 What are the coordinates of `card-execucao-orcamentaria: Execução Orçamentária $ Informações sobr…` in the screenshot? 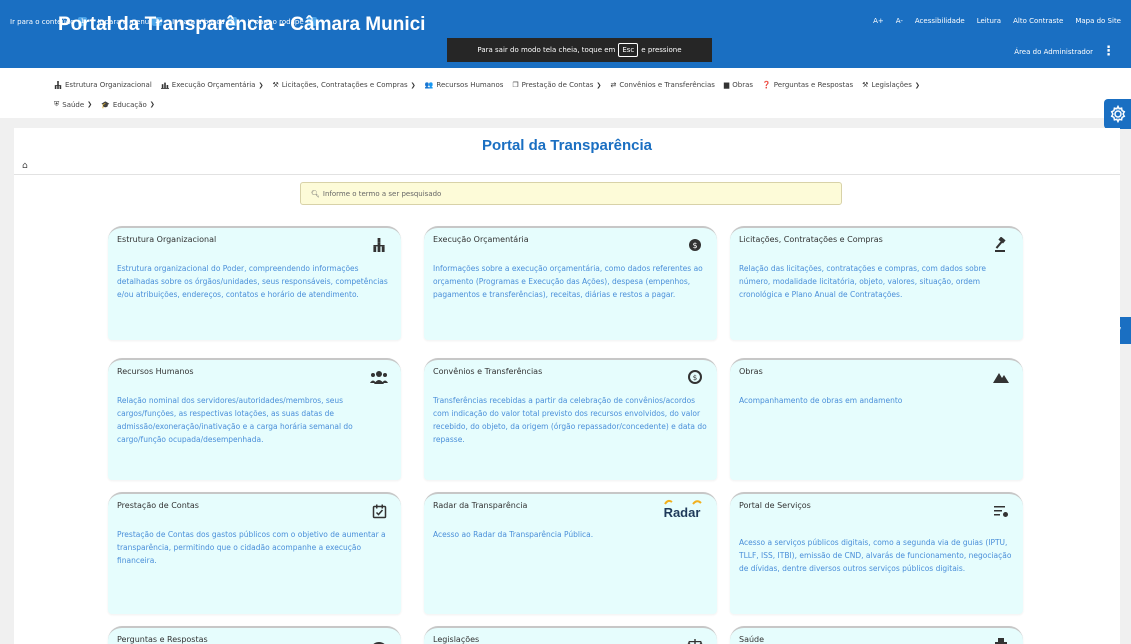 It's located at (570, 283).